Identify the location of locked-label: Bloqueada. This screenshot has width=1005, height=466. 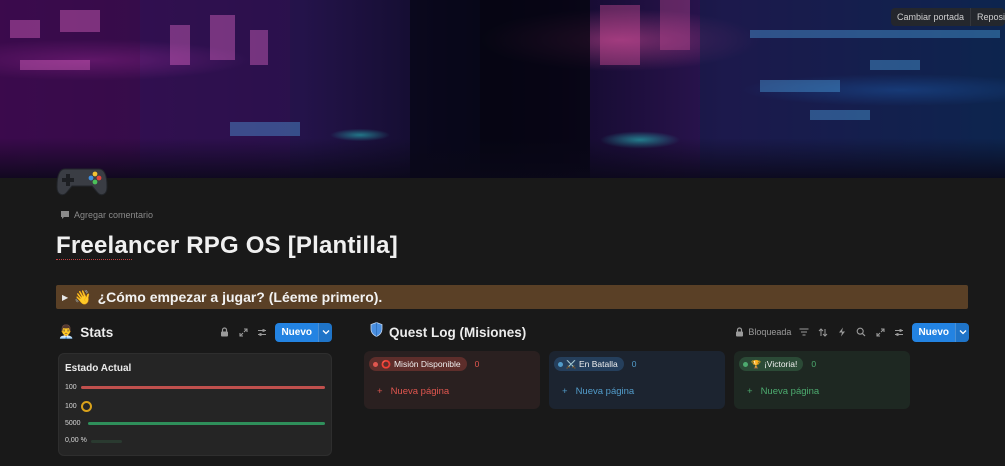
(770, 332).